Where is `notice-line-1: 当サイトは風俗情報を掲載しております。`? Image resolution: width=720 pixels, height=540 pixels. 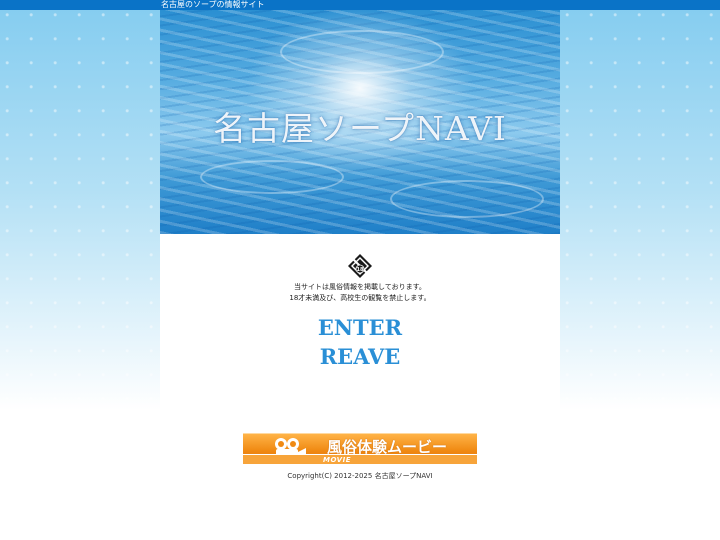 notice-line-1: 当サイトは風俗情報を掲載しております。 is located at coordinates (360, 287).